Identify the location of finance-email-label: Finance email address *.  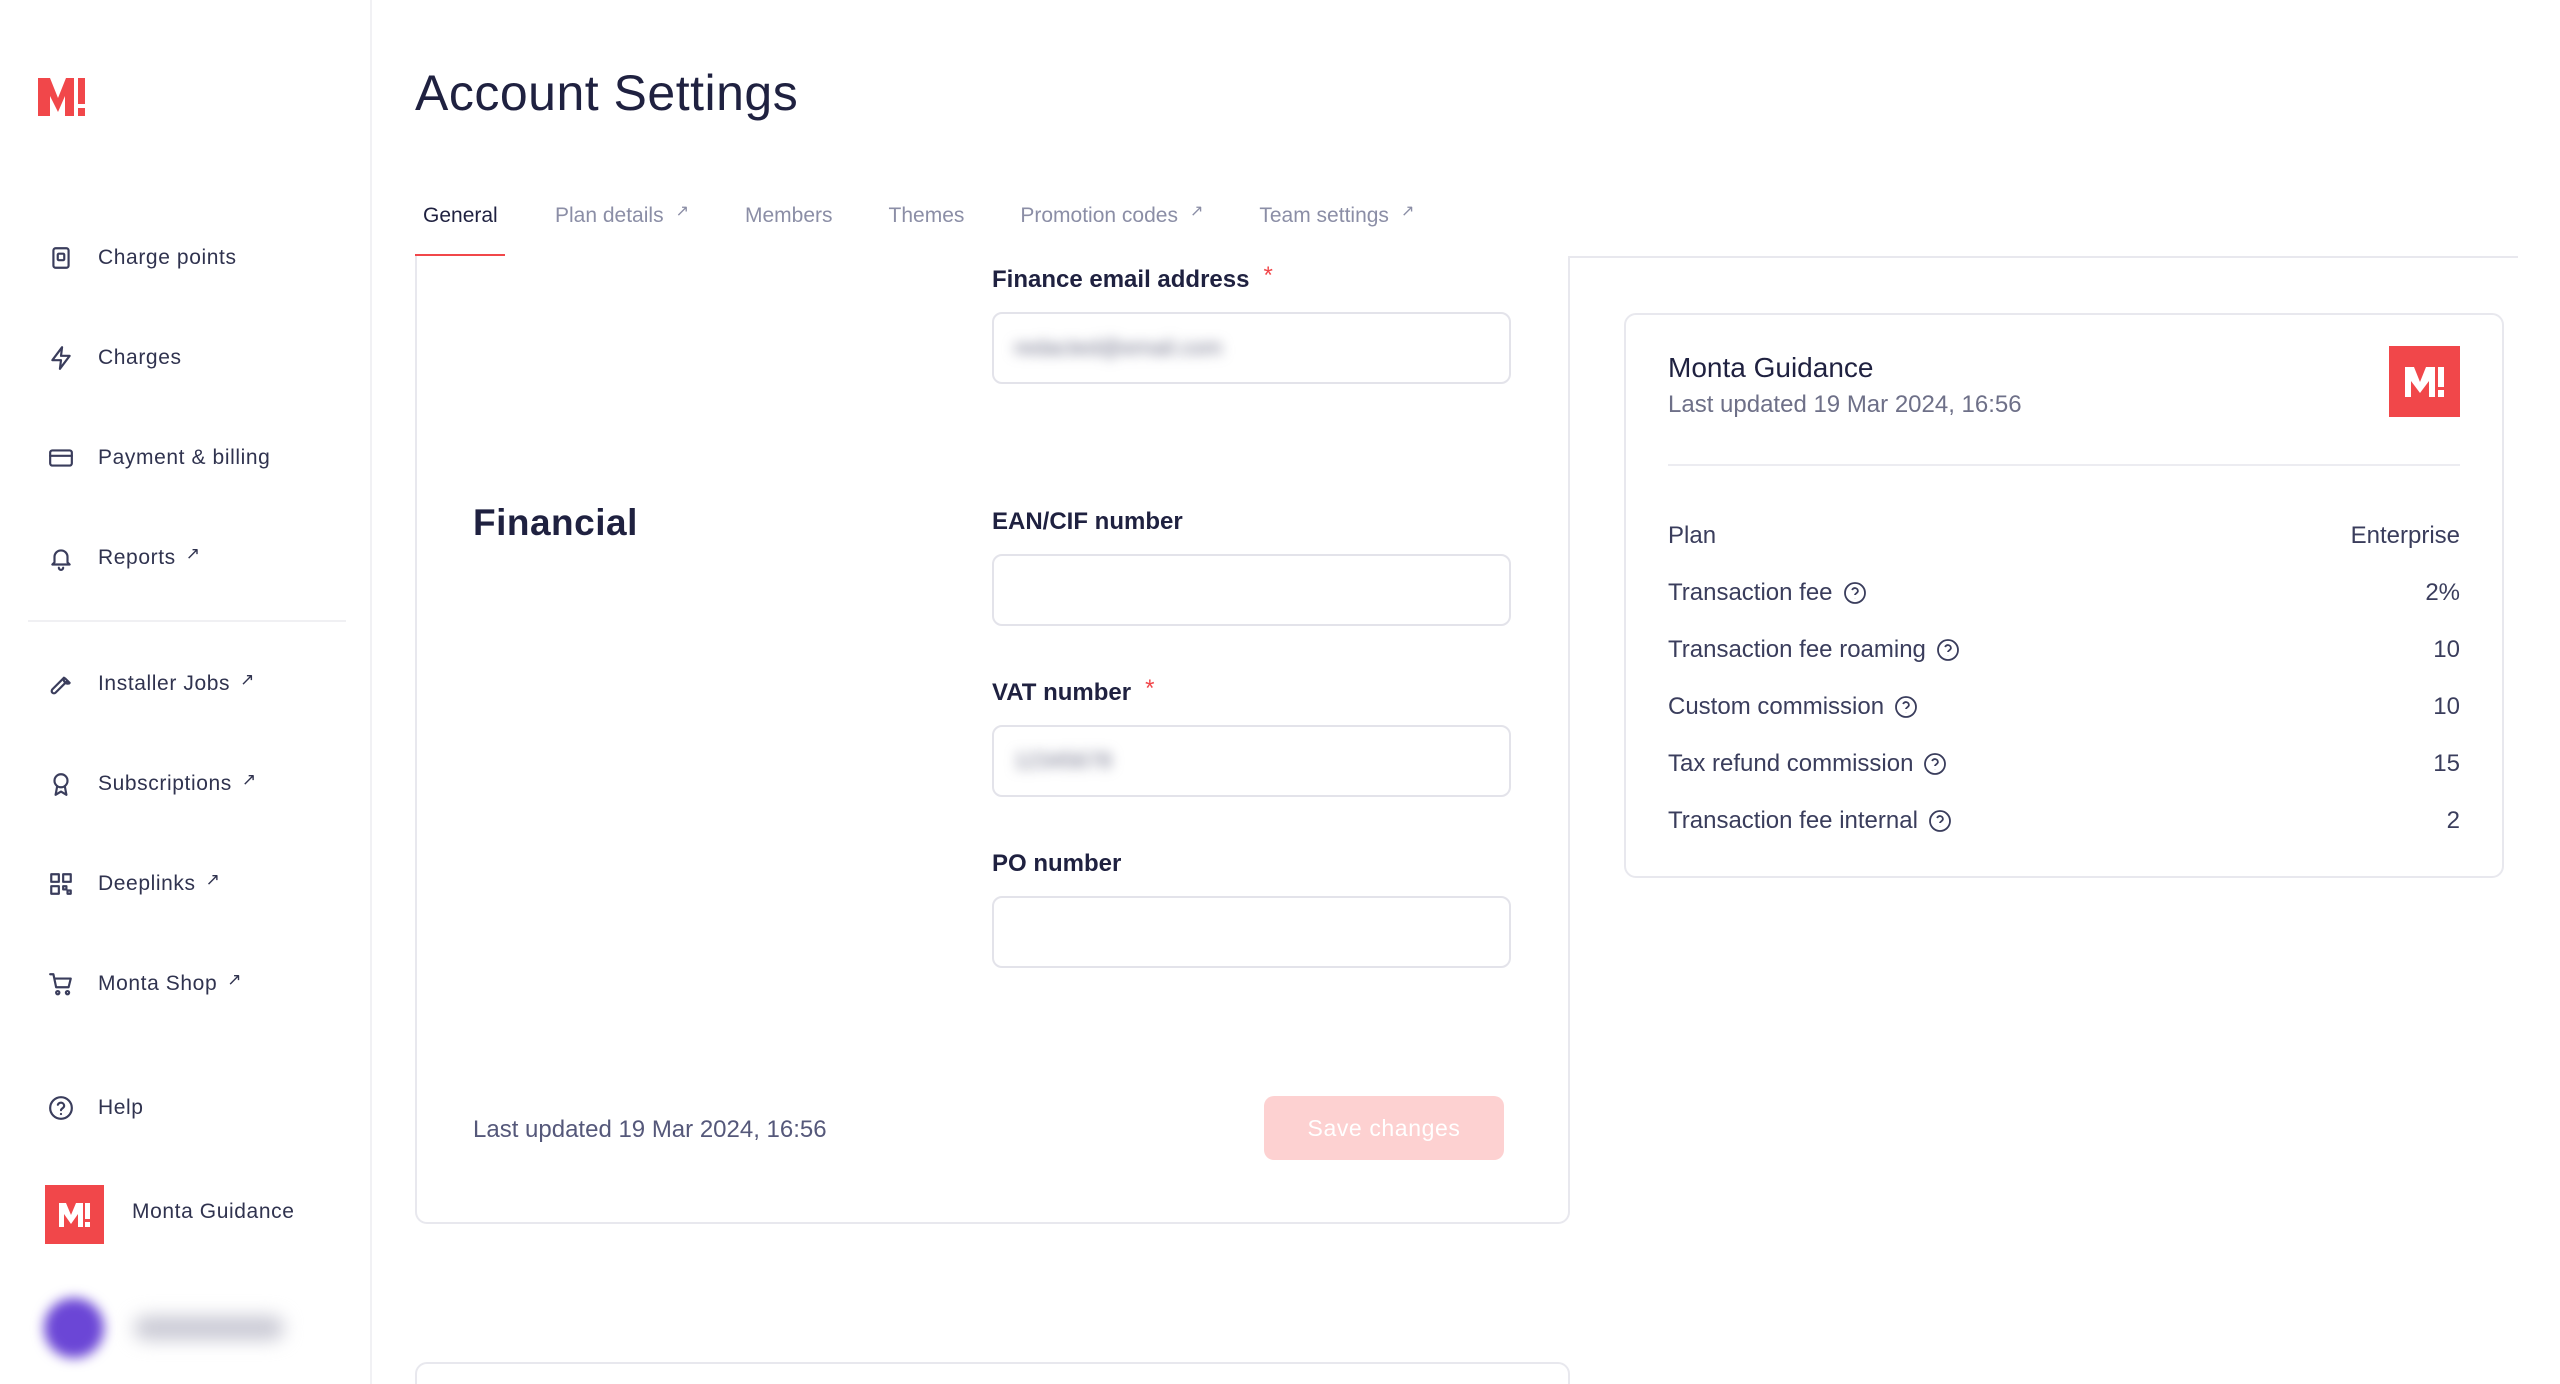
(1132, 278).